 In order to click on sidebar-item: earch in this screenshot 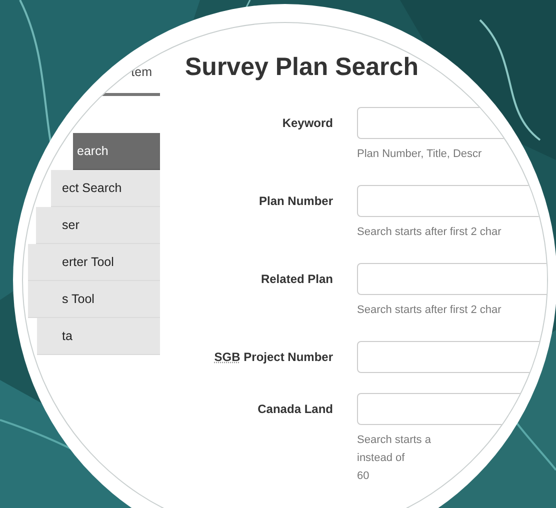, I will do `click(116, 151)`.